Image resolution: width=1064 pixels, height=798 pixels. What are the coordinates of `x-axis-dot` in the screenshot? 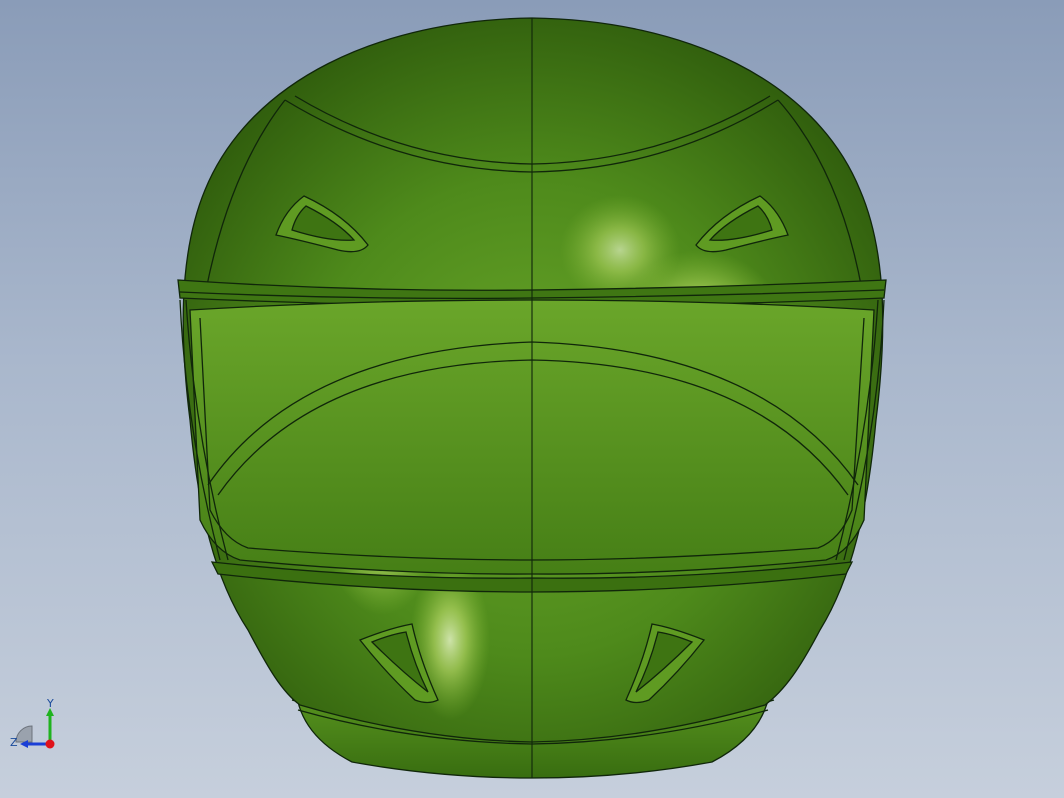 It's located at (50, 744).